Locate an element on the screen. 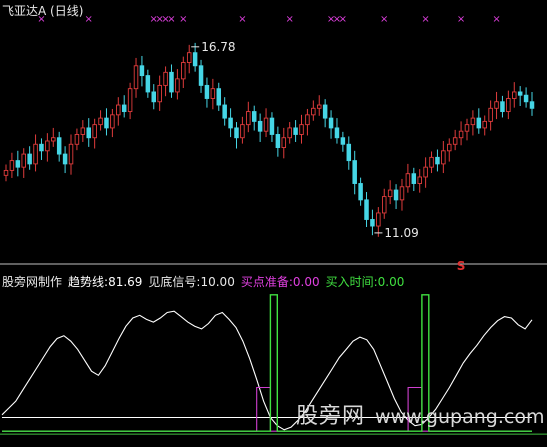  markers-group: × × ×××× × × × ××× × × × × is located at coordinates (268, 19).